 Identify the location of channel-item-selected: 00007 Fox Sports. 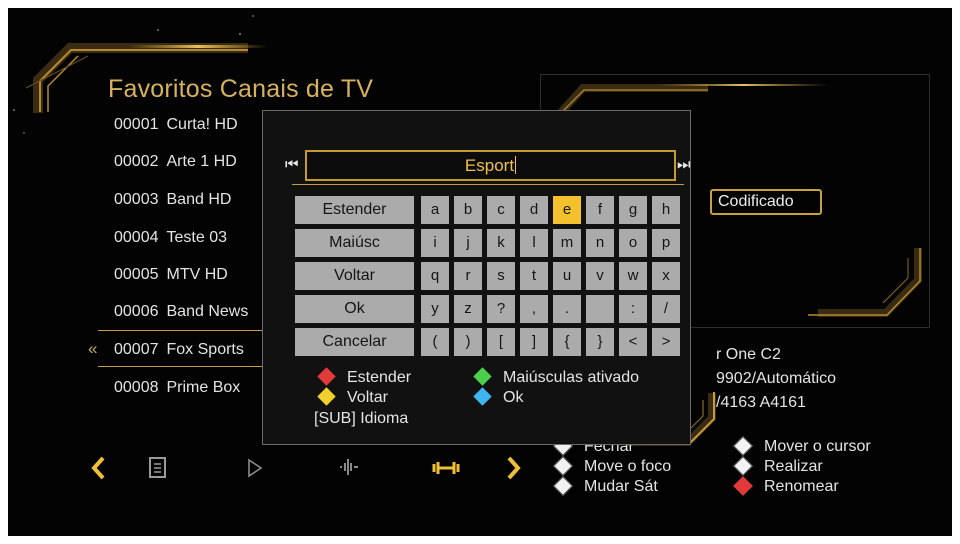
(179, 350).